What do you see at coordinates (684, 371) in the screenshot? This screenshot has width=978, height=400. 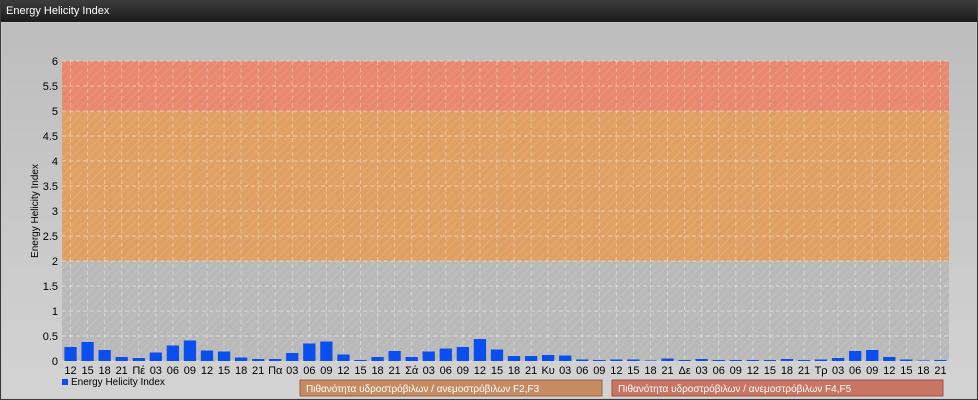 I see `x-tick-label: Δε` at bounding box center [684, 371].